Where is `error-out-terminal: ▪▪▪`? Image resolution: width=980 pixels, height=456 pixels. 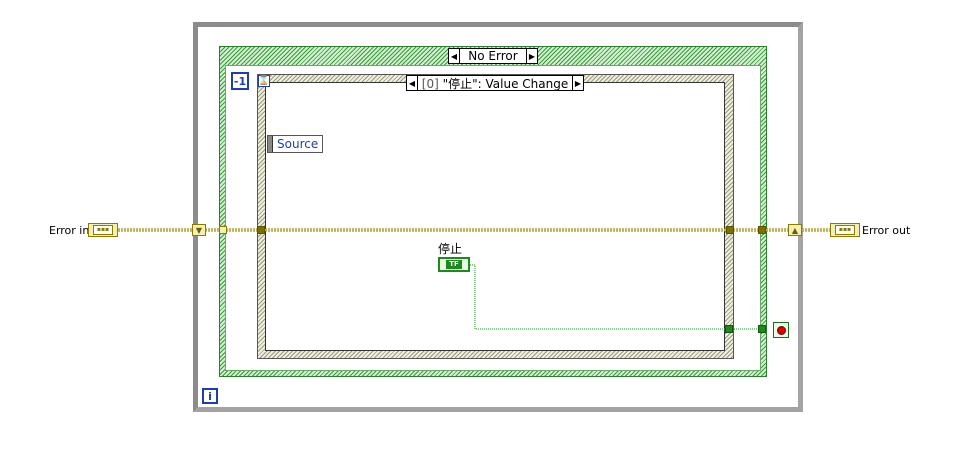 error-out-terminal: ▪▪▪ is located at coordinates (845, 230).